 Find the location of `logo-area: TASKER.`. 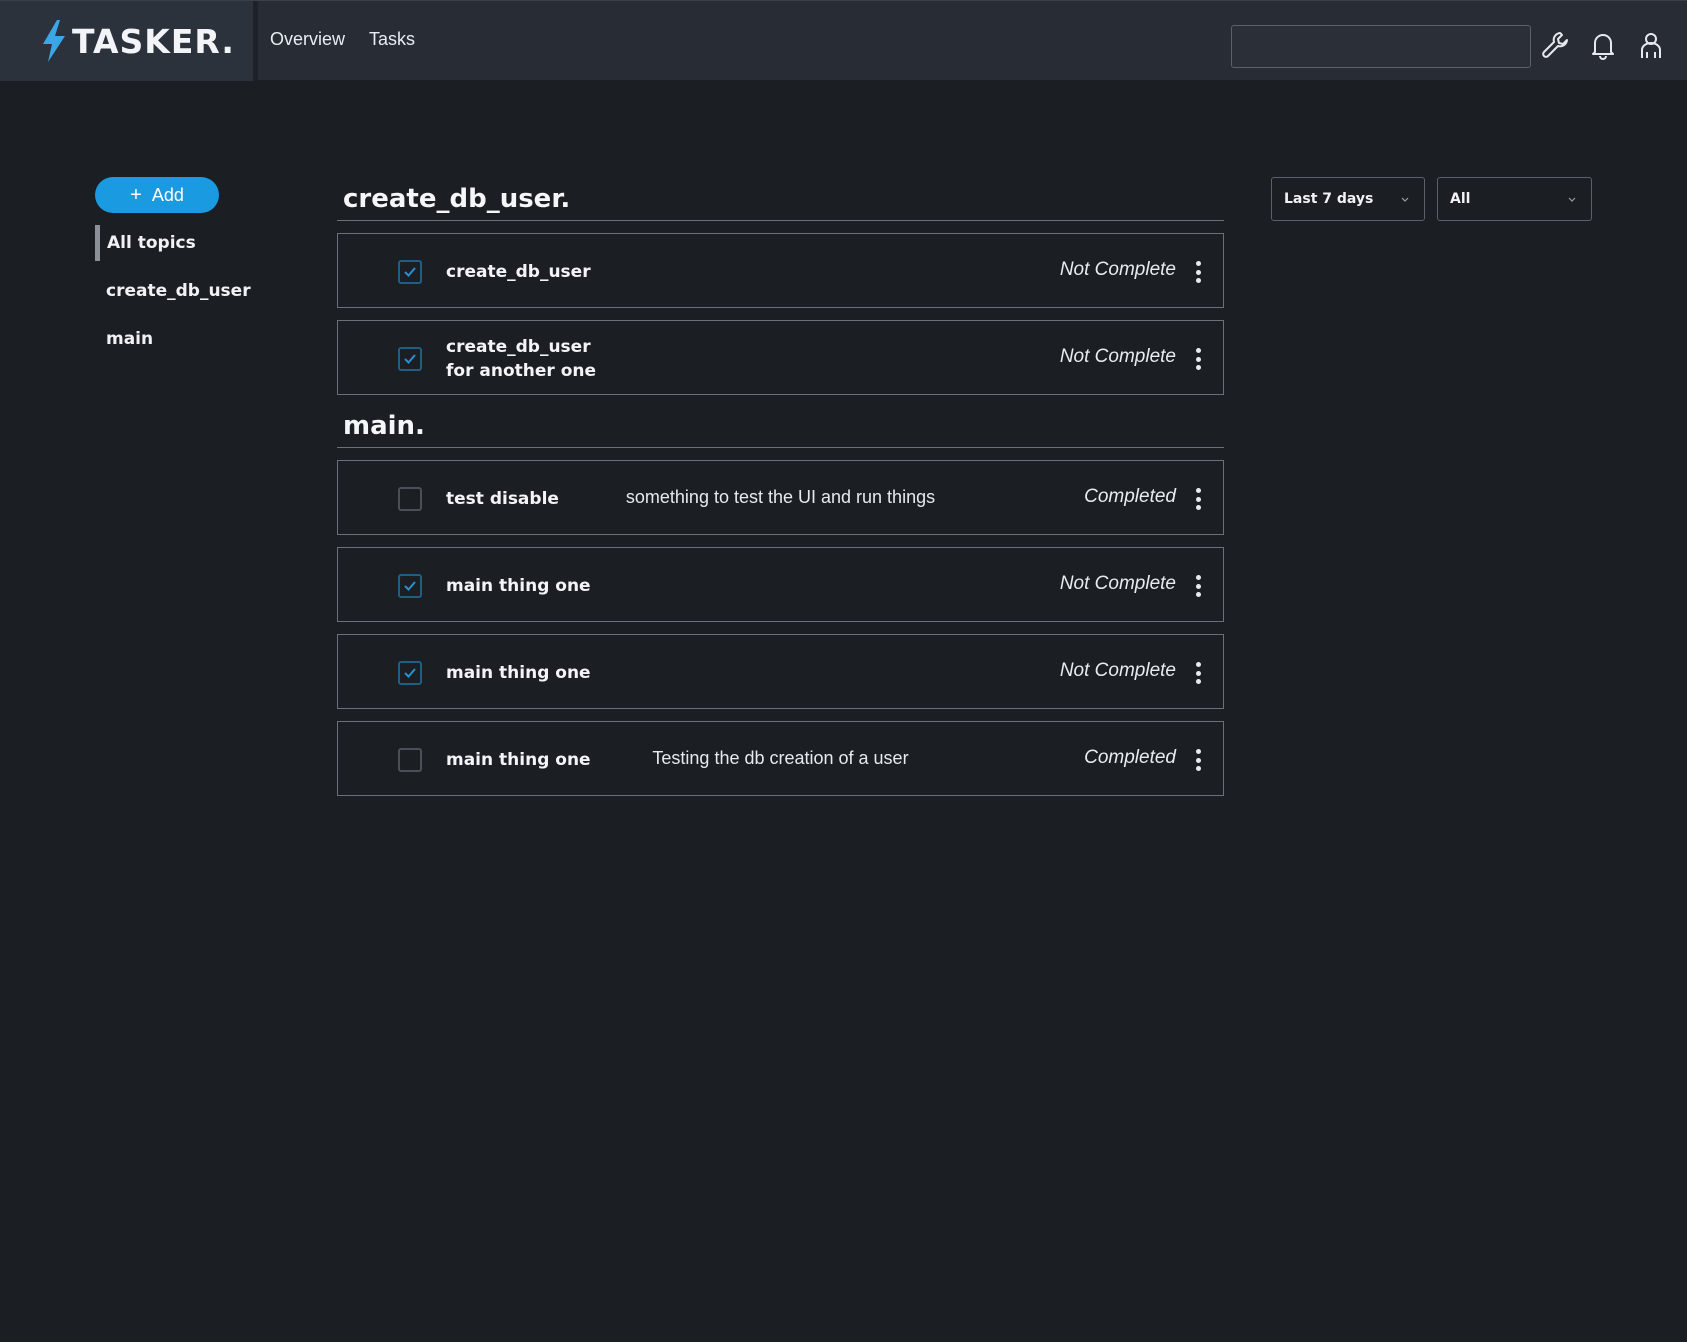

logo-area: TASKER. is located at coordinates (126, 41).